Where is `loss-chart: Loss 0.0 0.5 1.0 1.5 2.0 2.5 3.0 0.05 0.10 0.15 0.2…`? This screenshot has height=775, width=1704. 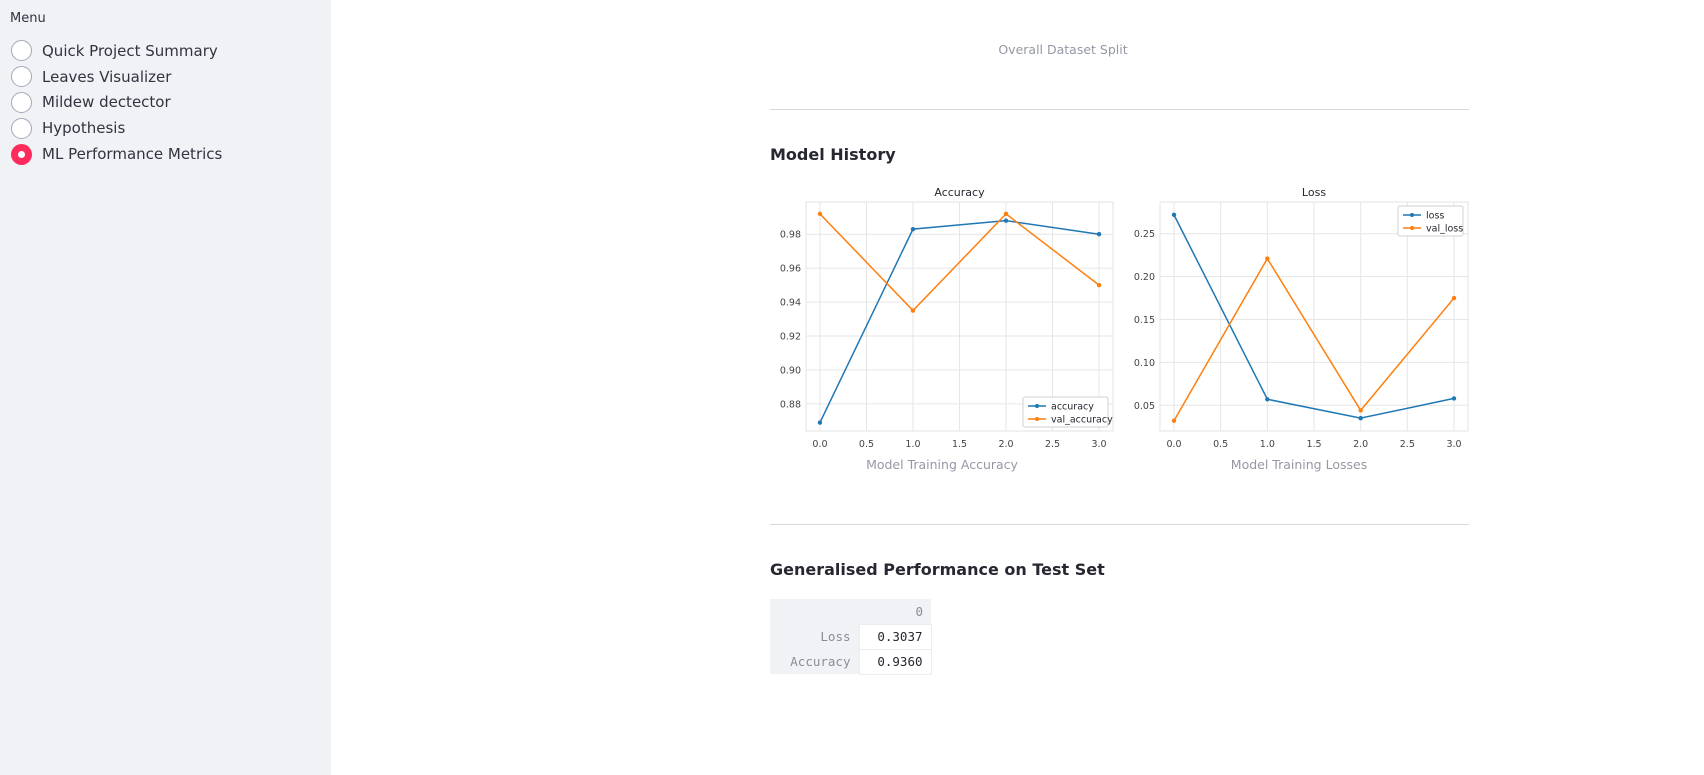 loss-chart: Loss 0.0 0.5 1.0 1.5 2.0 2.5 3.0 0.05 0.10 0.15 0.2… is located at coordinates (1301, 318).